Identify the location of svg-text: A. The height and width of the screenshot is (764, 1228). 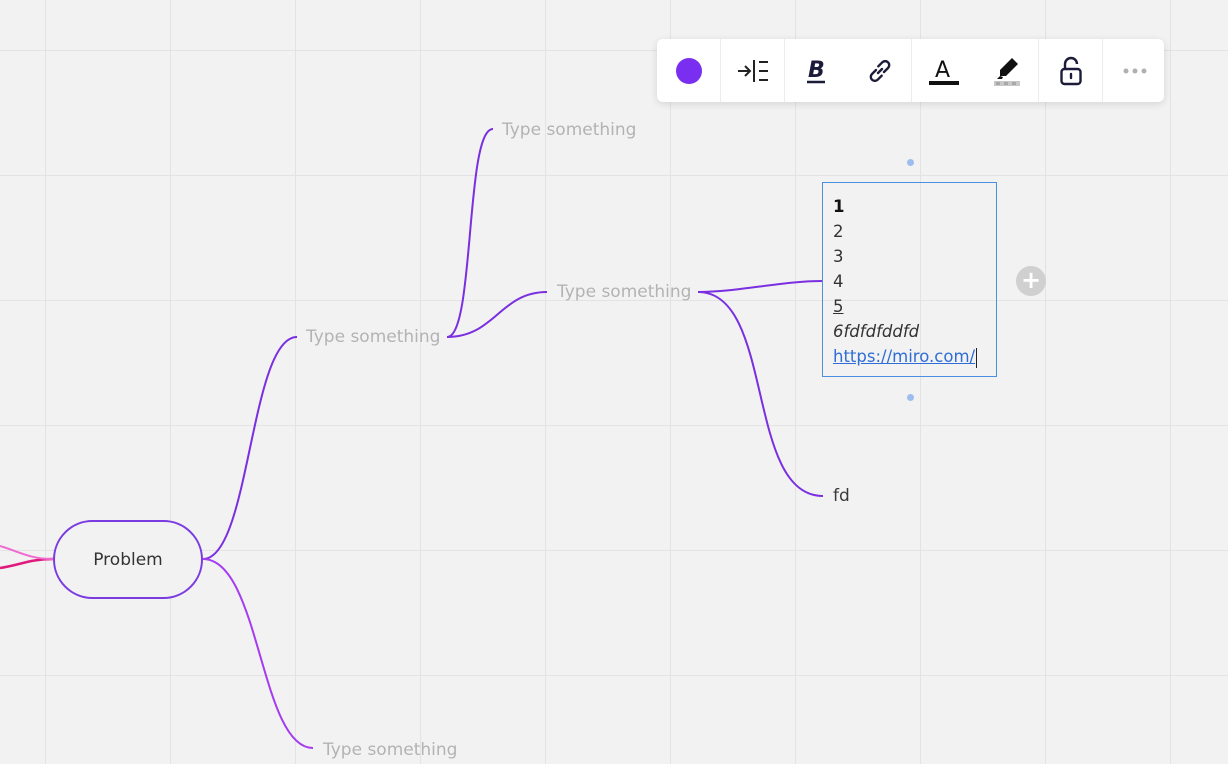
(942, 70).